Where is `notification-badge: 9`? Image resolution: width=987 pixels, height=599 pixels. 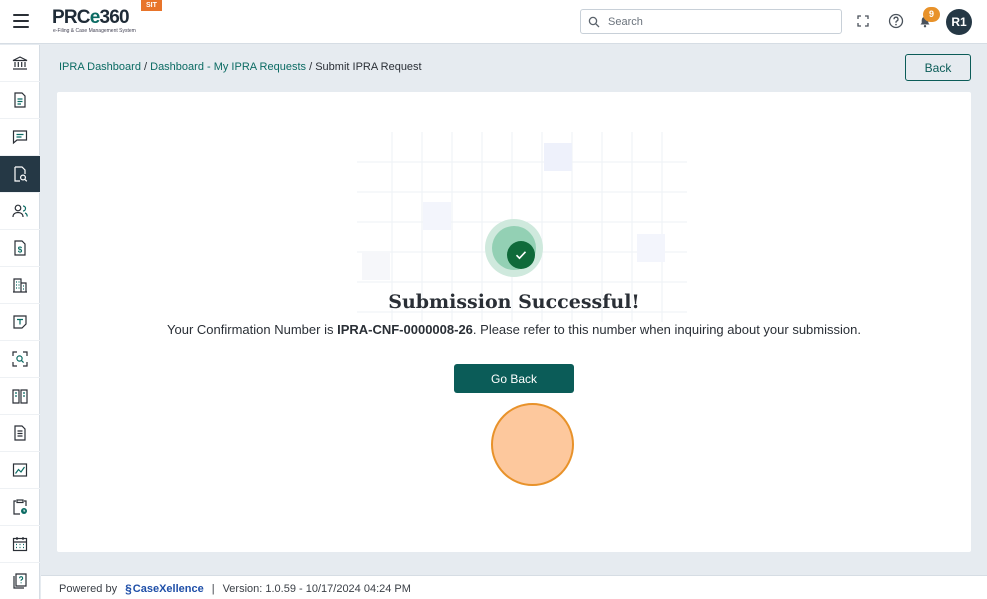
notification-badge: 9 is located at coordinates (931, 14).